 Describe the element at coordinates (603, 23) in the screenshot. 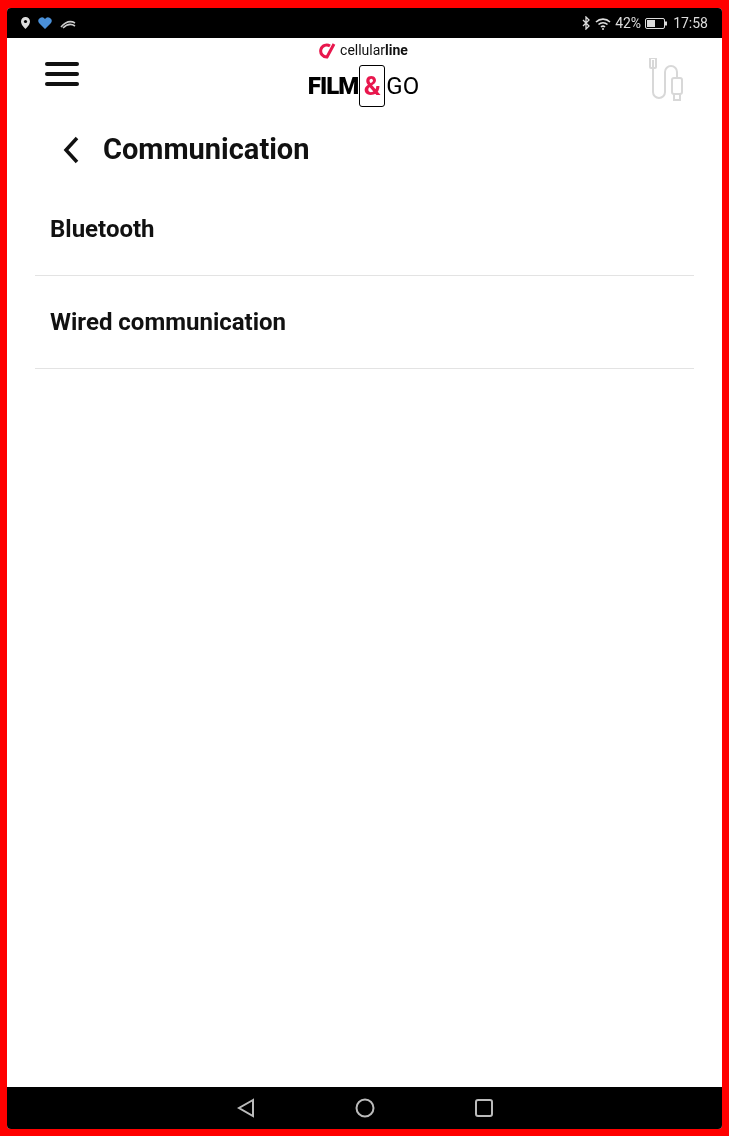

I see `wifi-icon` at that location.